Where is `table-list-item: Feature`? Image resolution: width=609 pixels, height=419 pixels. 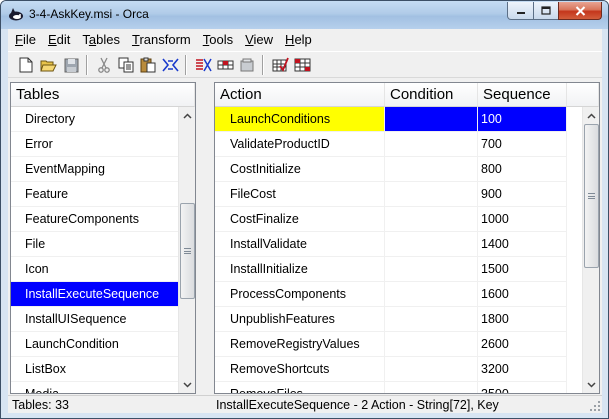
table-list-item: Feature is located at coordinates (94, 194).